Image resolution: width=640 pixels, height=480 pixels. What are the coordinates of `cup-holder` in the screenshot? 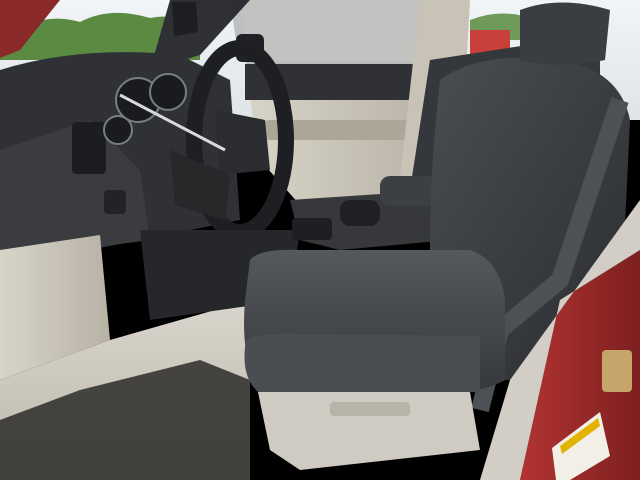 It's located at (360, 213).